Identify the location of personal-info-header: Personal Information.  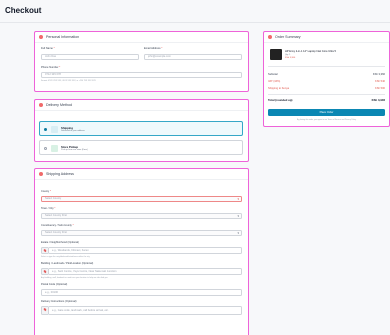
(141, 37).